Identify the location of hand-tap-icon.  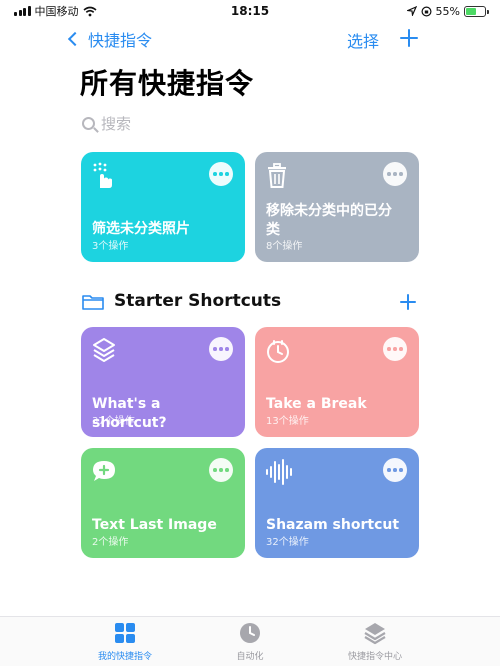
(102, 175).